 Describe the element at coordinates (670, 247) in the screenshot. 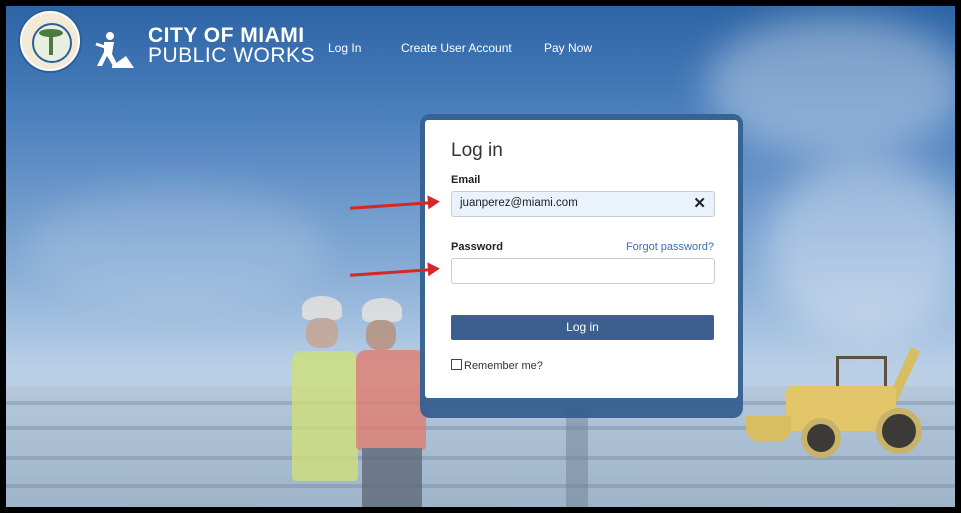

I see `forgot-password-link: Forgot password?` at that location.